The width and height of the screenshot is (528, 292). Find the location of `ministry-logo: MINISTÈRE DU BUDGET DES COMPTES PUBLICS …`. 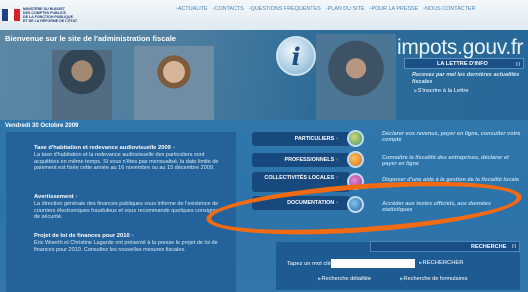

ministry-logo: MINISTÈRE DU BUDGET DES COMPTES PUBLICS … is located at coordinates (46, 15).